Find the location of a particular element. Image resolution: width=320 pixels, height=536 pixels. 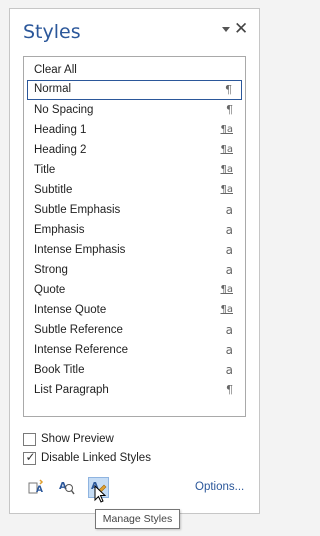

show-preview-checkbox: Show Preview is located at coordinates (68, 439).